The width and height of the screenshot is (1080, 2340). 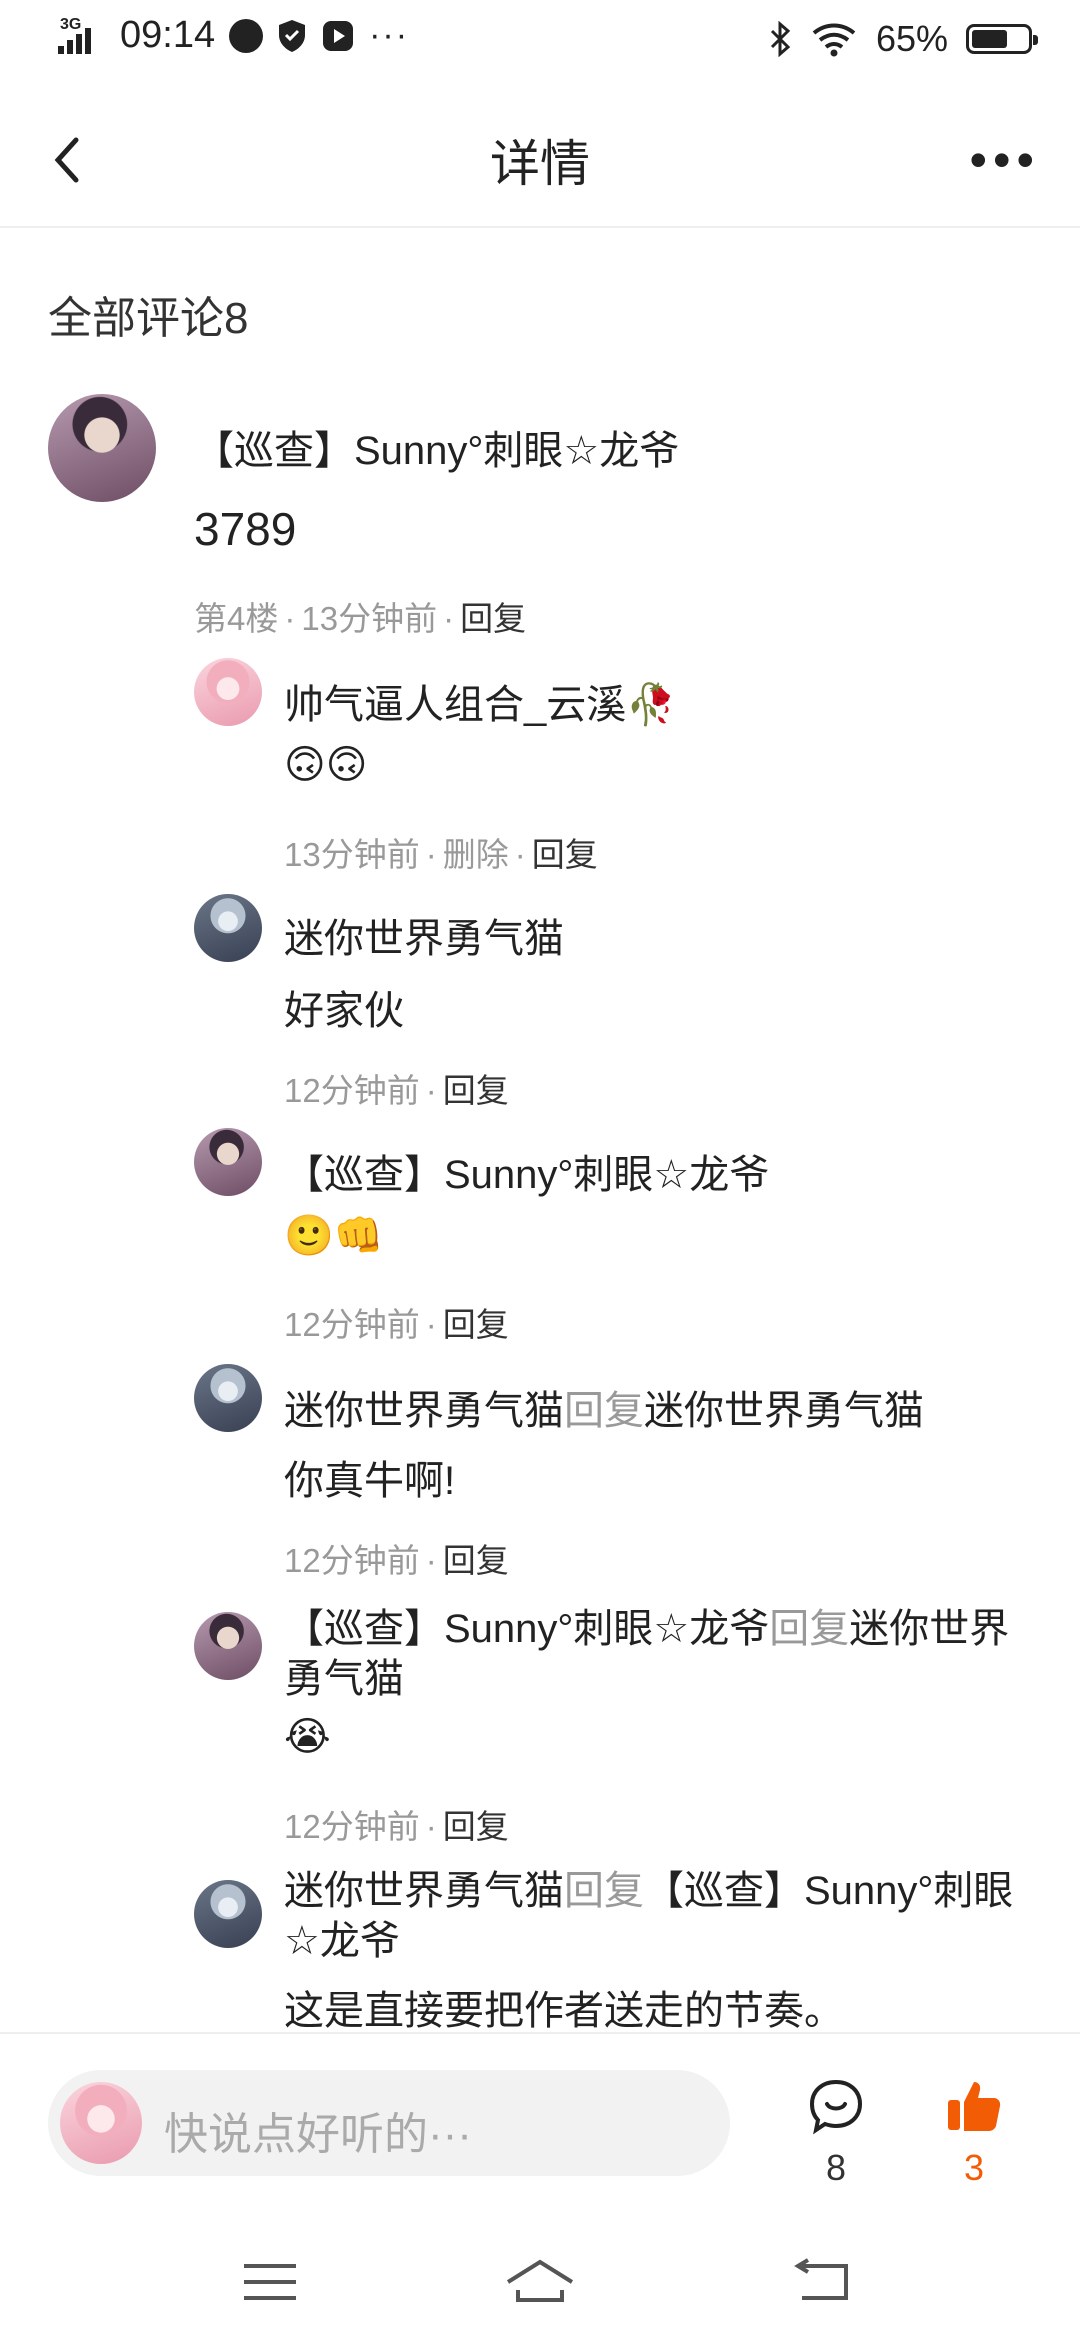 I want to click on navbar: 详情 •••, so click(x=540, y=156).